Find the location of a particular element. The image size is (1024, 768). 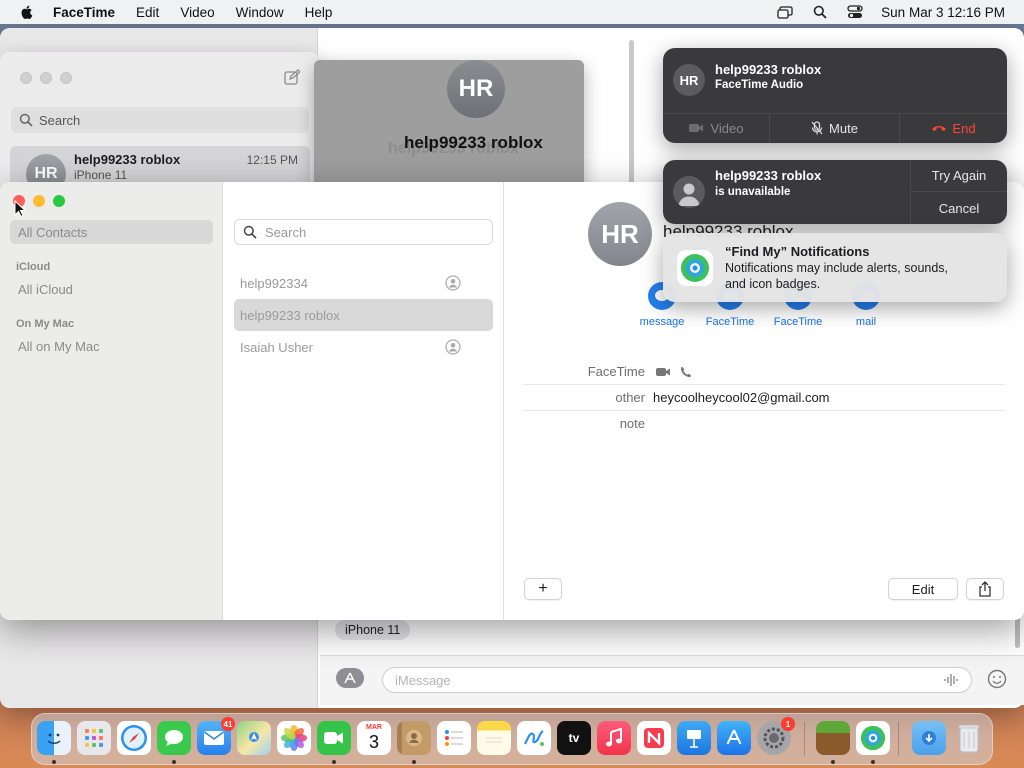

call-notification-title: help99233 roblox is located at coordinates (768, 69).